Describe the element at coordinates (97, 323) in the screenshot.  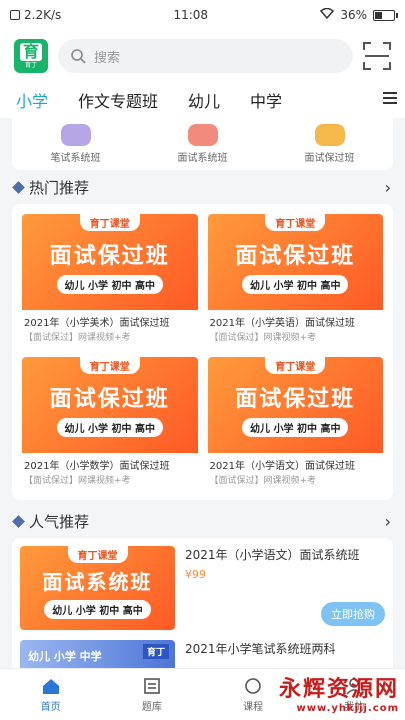
I see `course-title: 2021年（小学美术）面试保过班` at that location.